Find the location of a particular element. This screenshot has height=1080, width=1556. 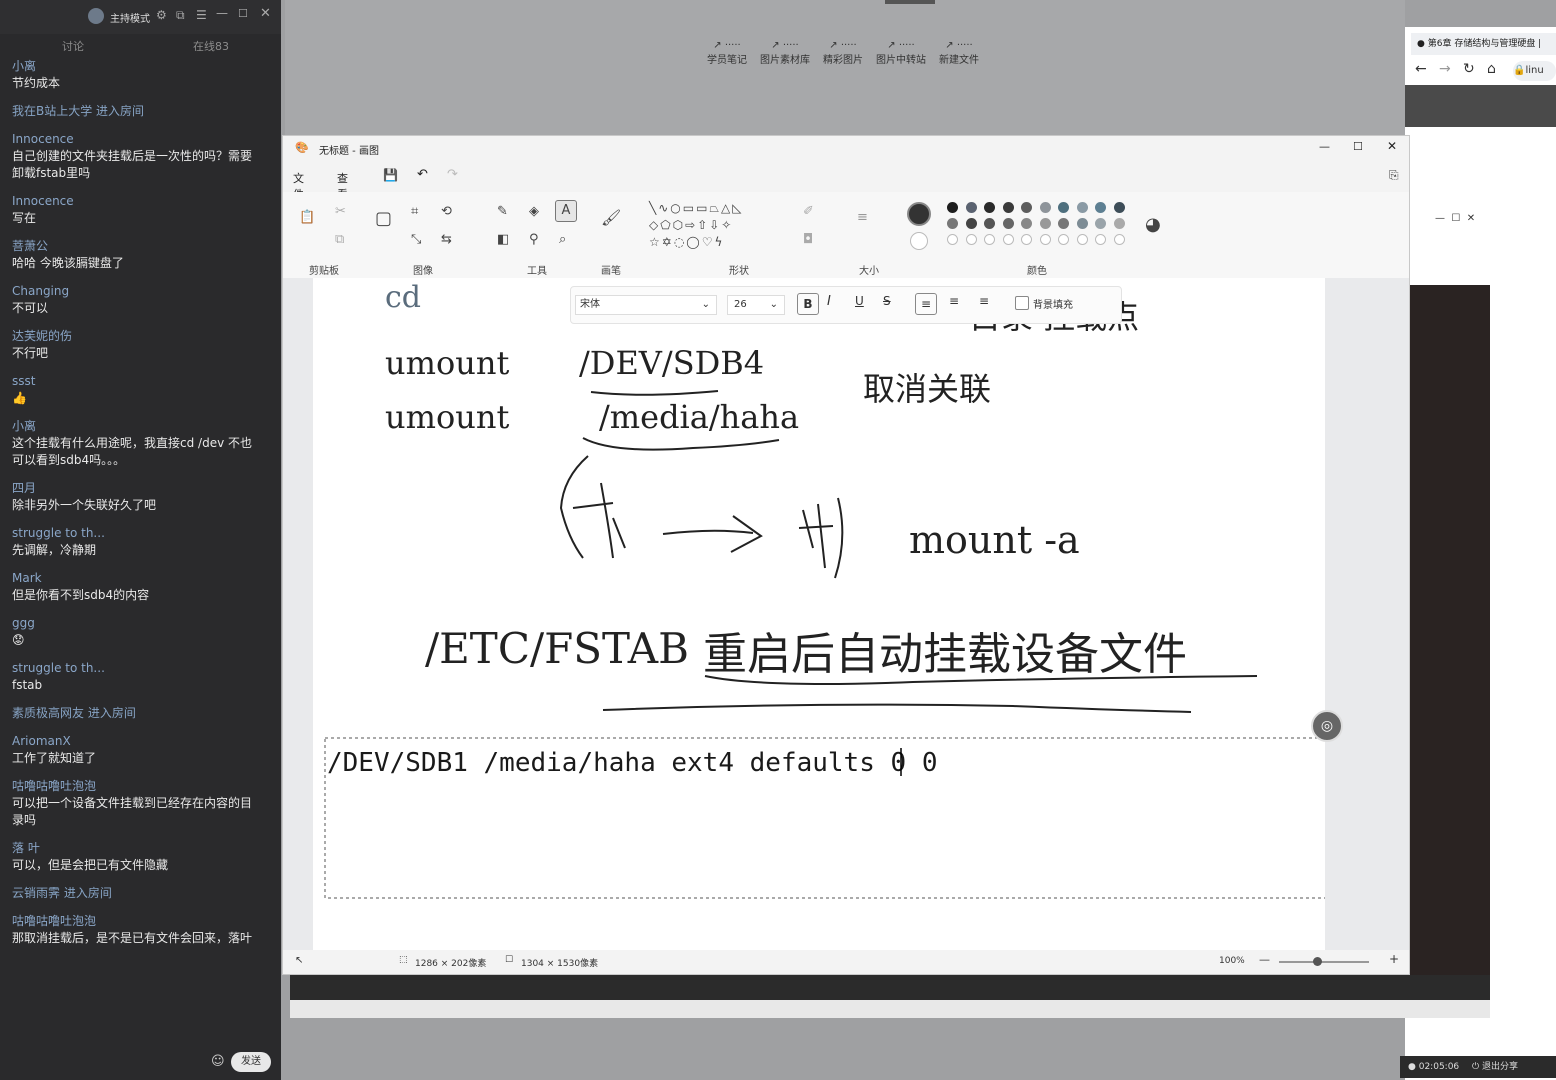

zoom-slider is located at coordinates (1324, 961).